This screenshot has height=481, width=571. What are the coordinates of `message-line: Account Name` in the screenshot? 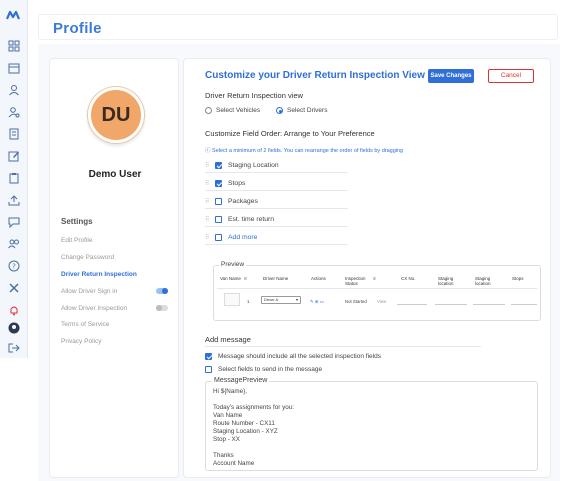 It's located at (234, 463).